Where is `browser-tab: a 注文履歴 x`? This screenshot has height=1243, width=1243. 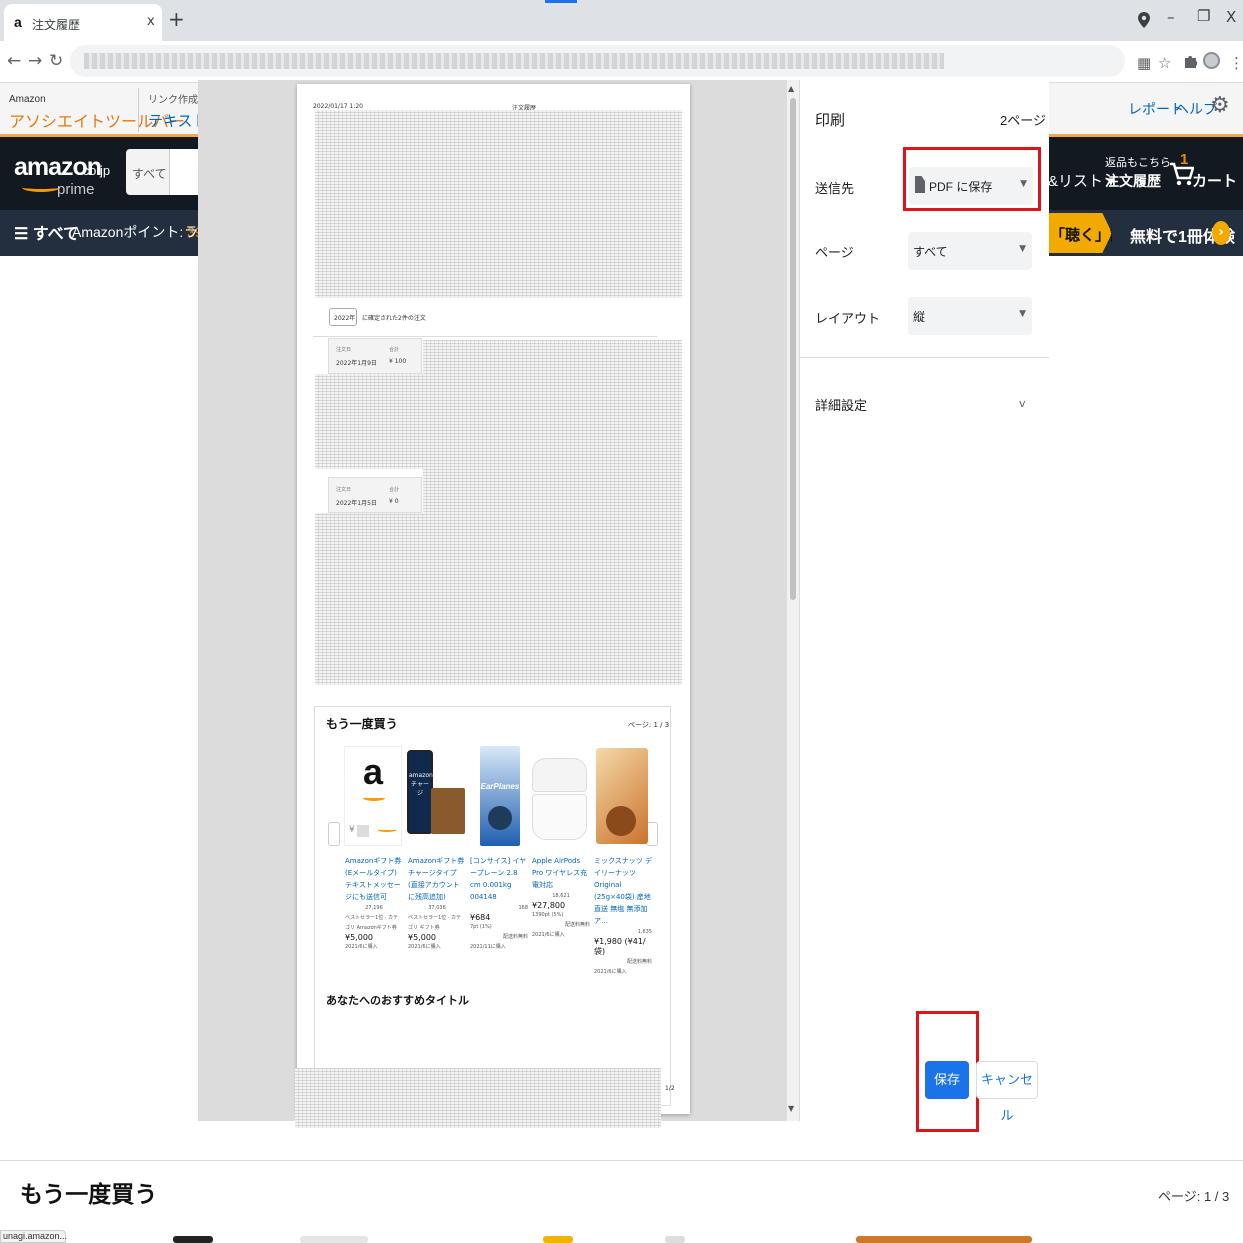 browser-tab: a 注文履歴 x is located at coordinates (83, 22).